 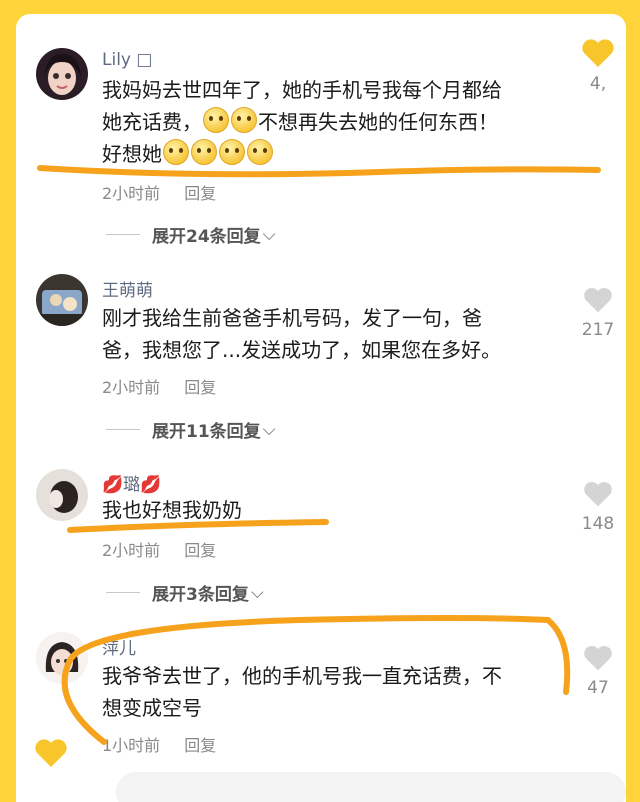 I want to click on expand-replies-label: 展开3条回复, so click(x=200, y=595).